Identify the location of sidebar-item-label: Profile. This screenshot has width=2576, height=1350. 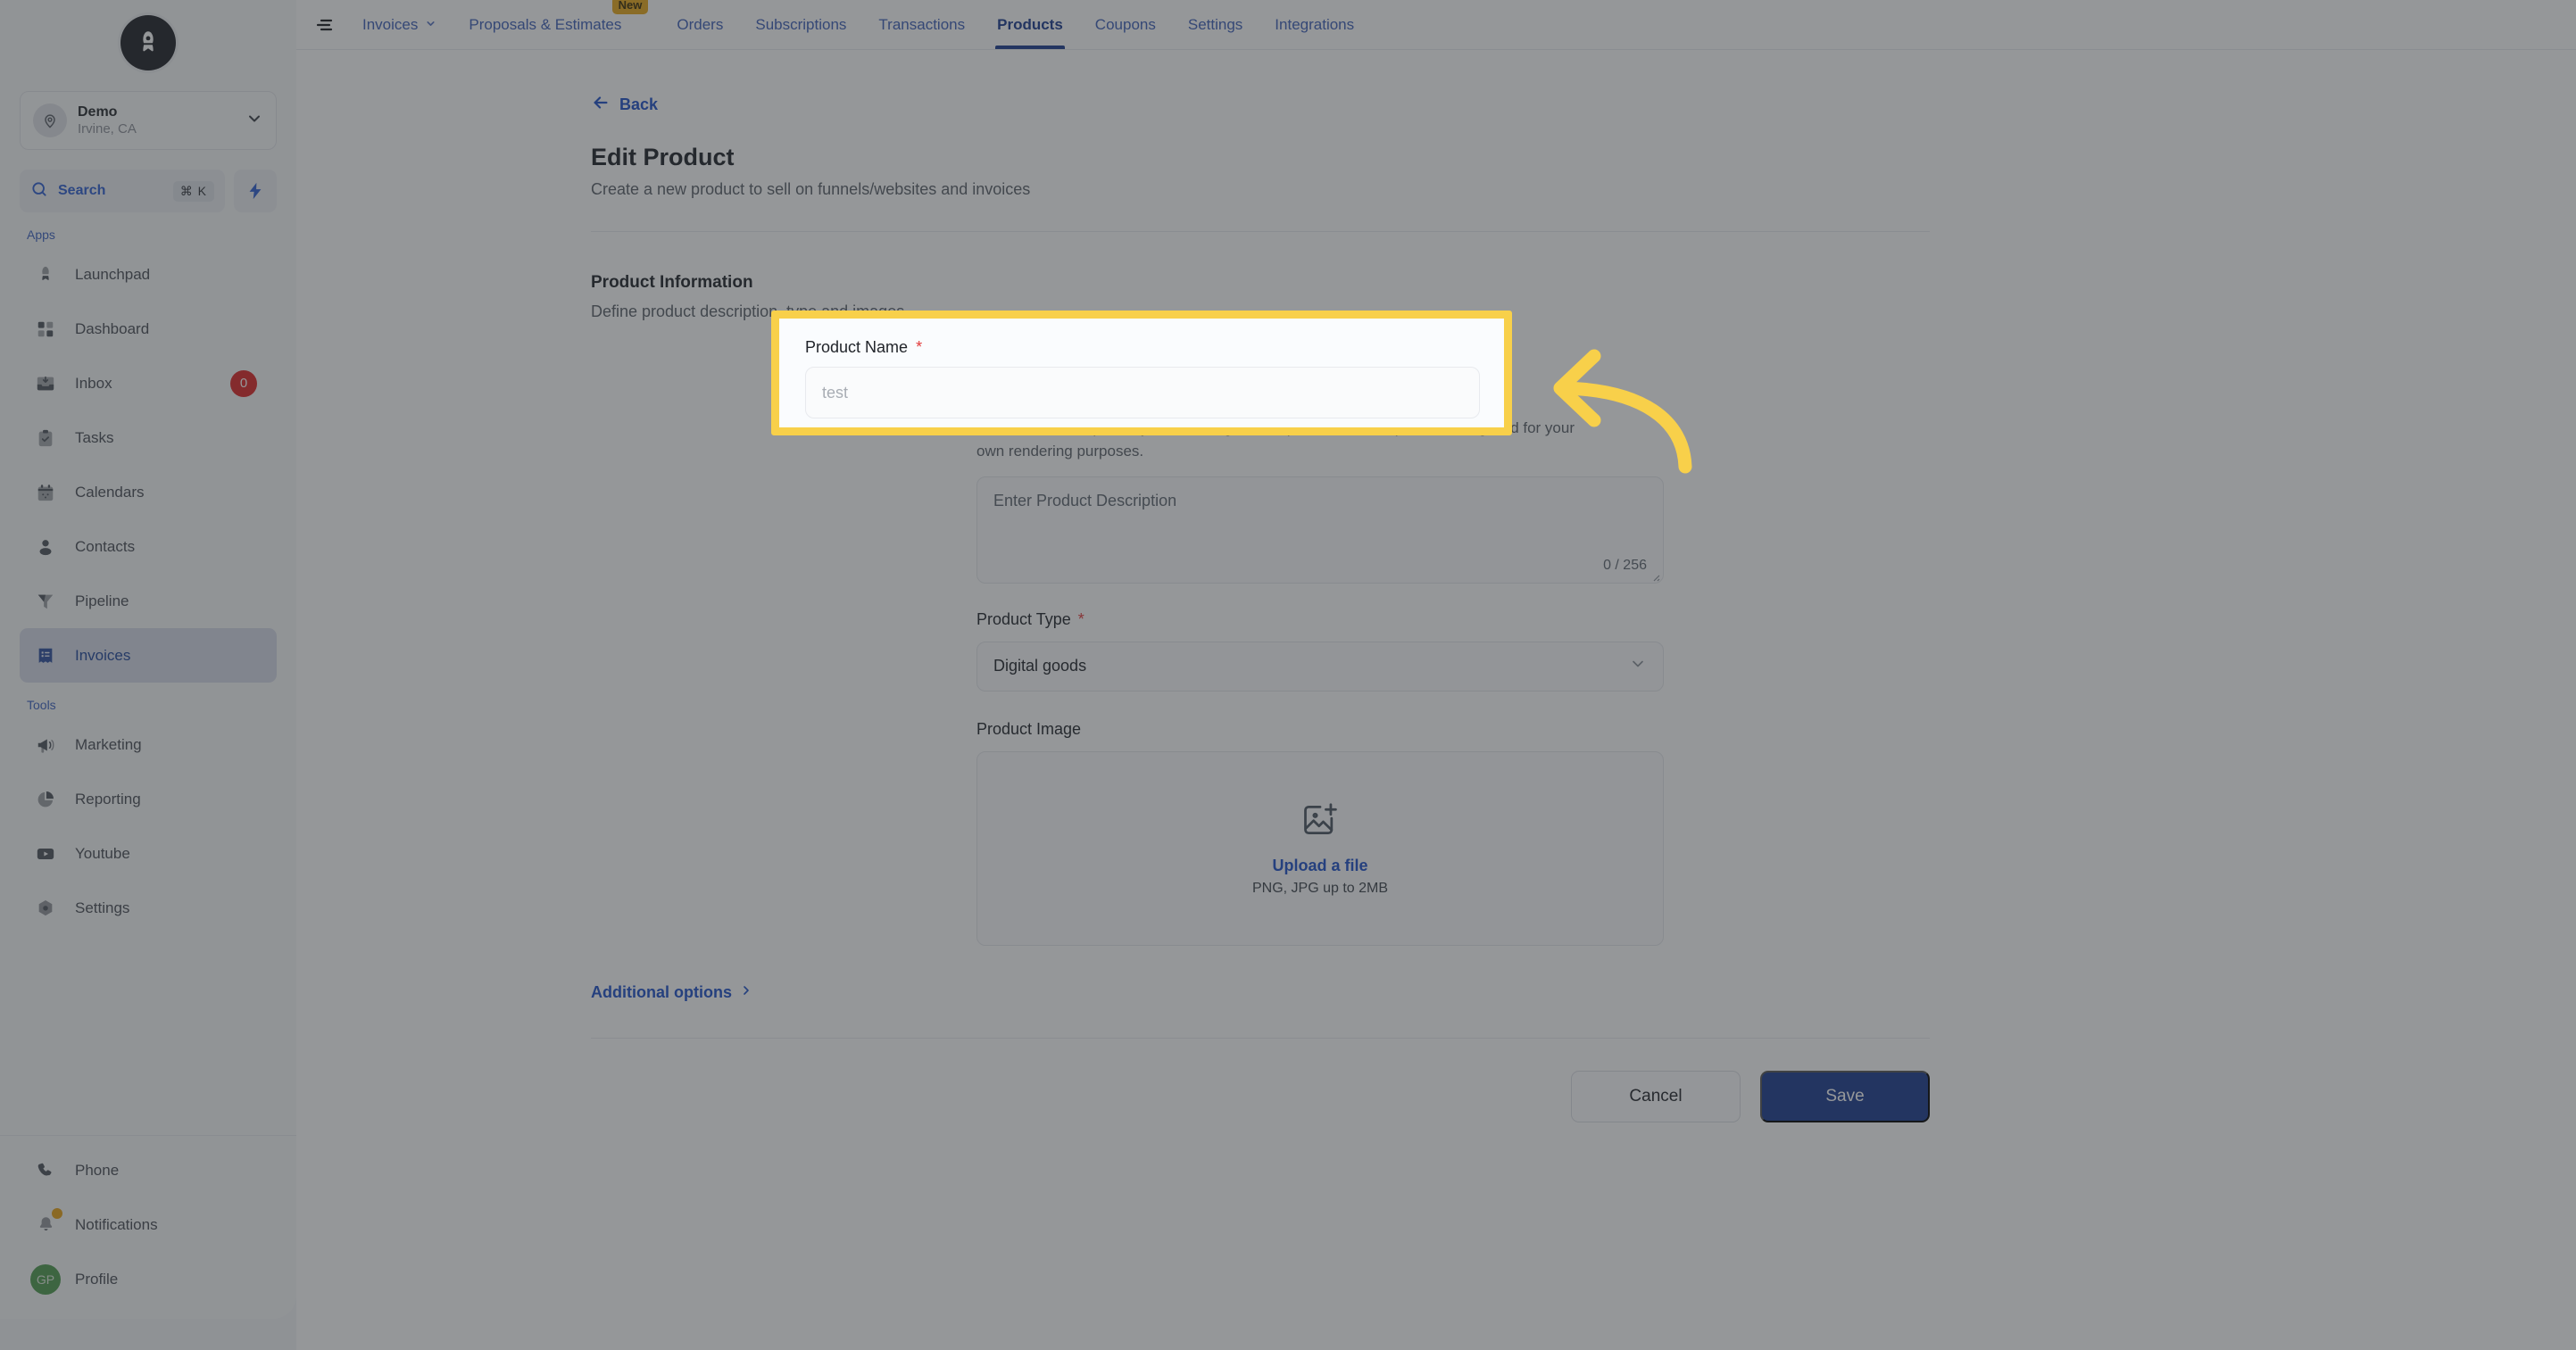
(97, 1279).